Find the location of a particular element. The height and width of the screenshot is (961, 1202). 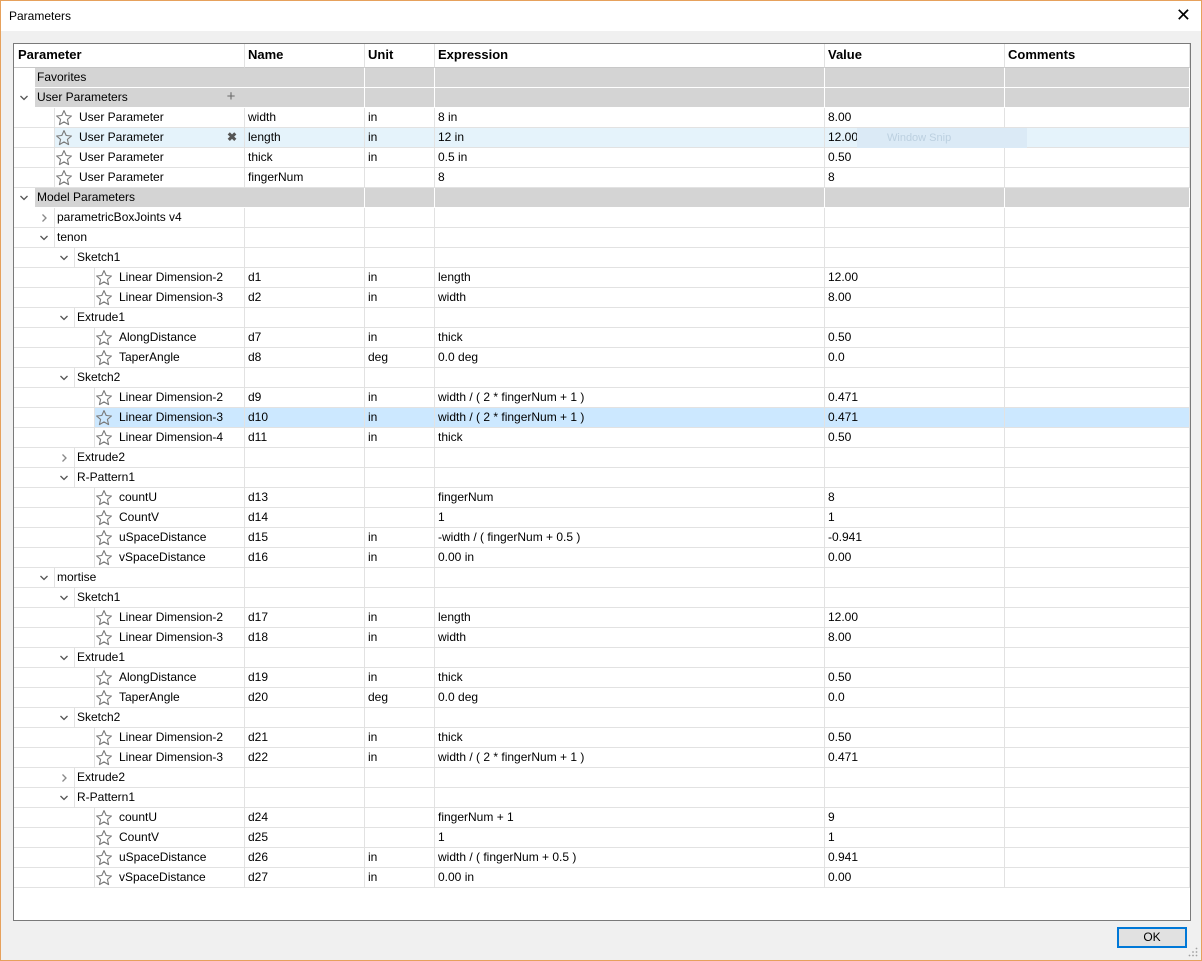

name-cell: d10 is located at coordinates (305, 418).